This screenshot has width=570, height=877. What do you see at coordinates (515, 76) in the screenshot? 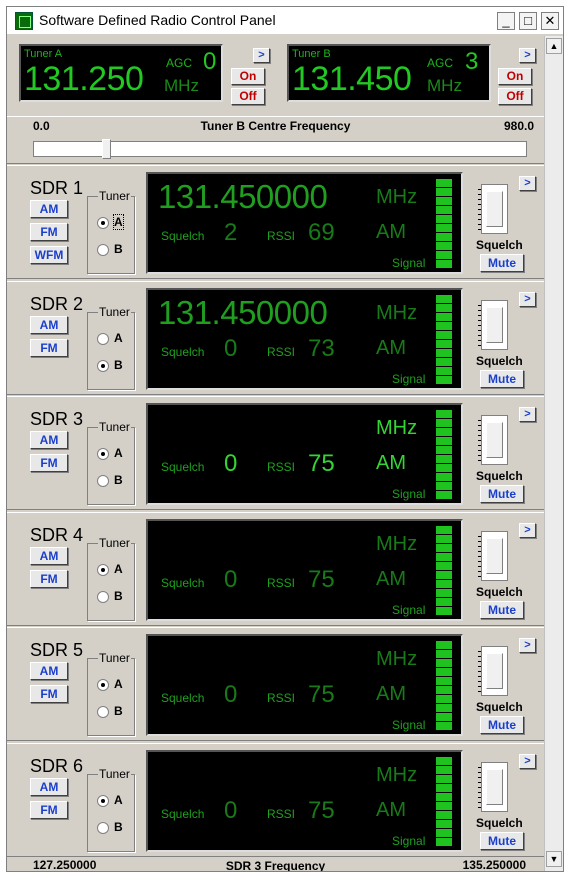
I see `tuner-b-on-button: On` at bounding box center [515, 76].